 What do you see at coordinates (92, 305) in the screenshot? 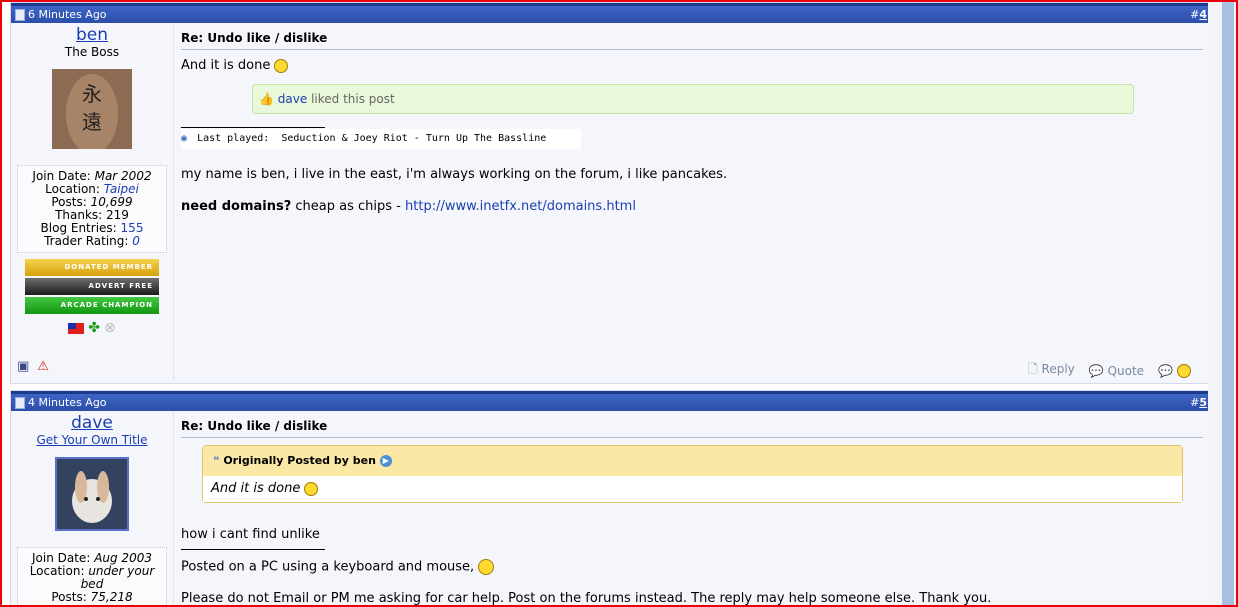
I see `arcade-champion-badge: ARCADE CHAMPION` at bounding box center [92, 305].